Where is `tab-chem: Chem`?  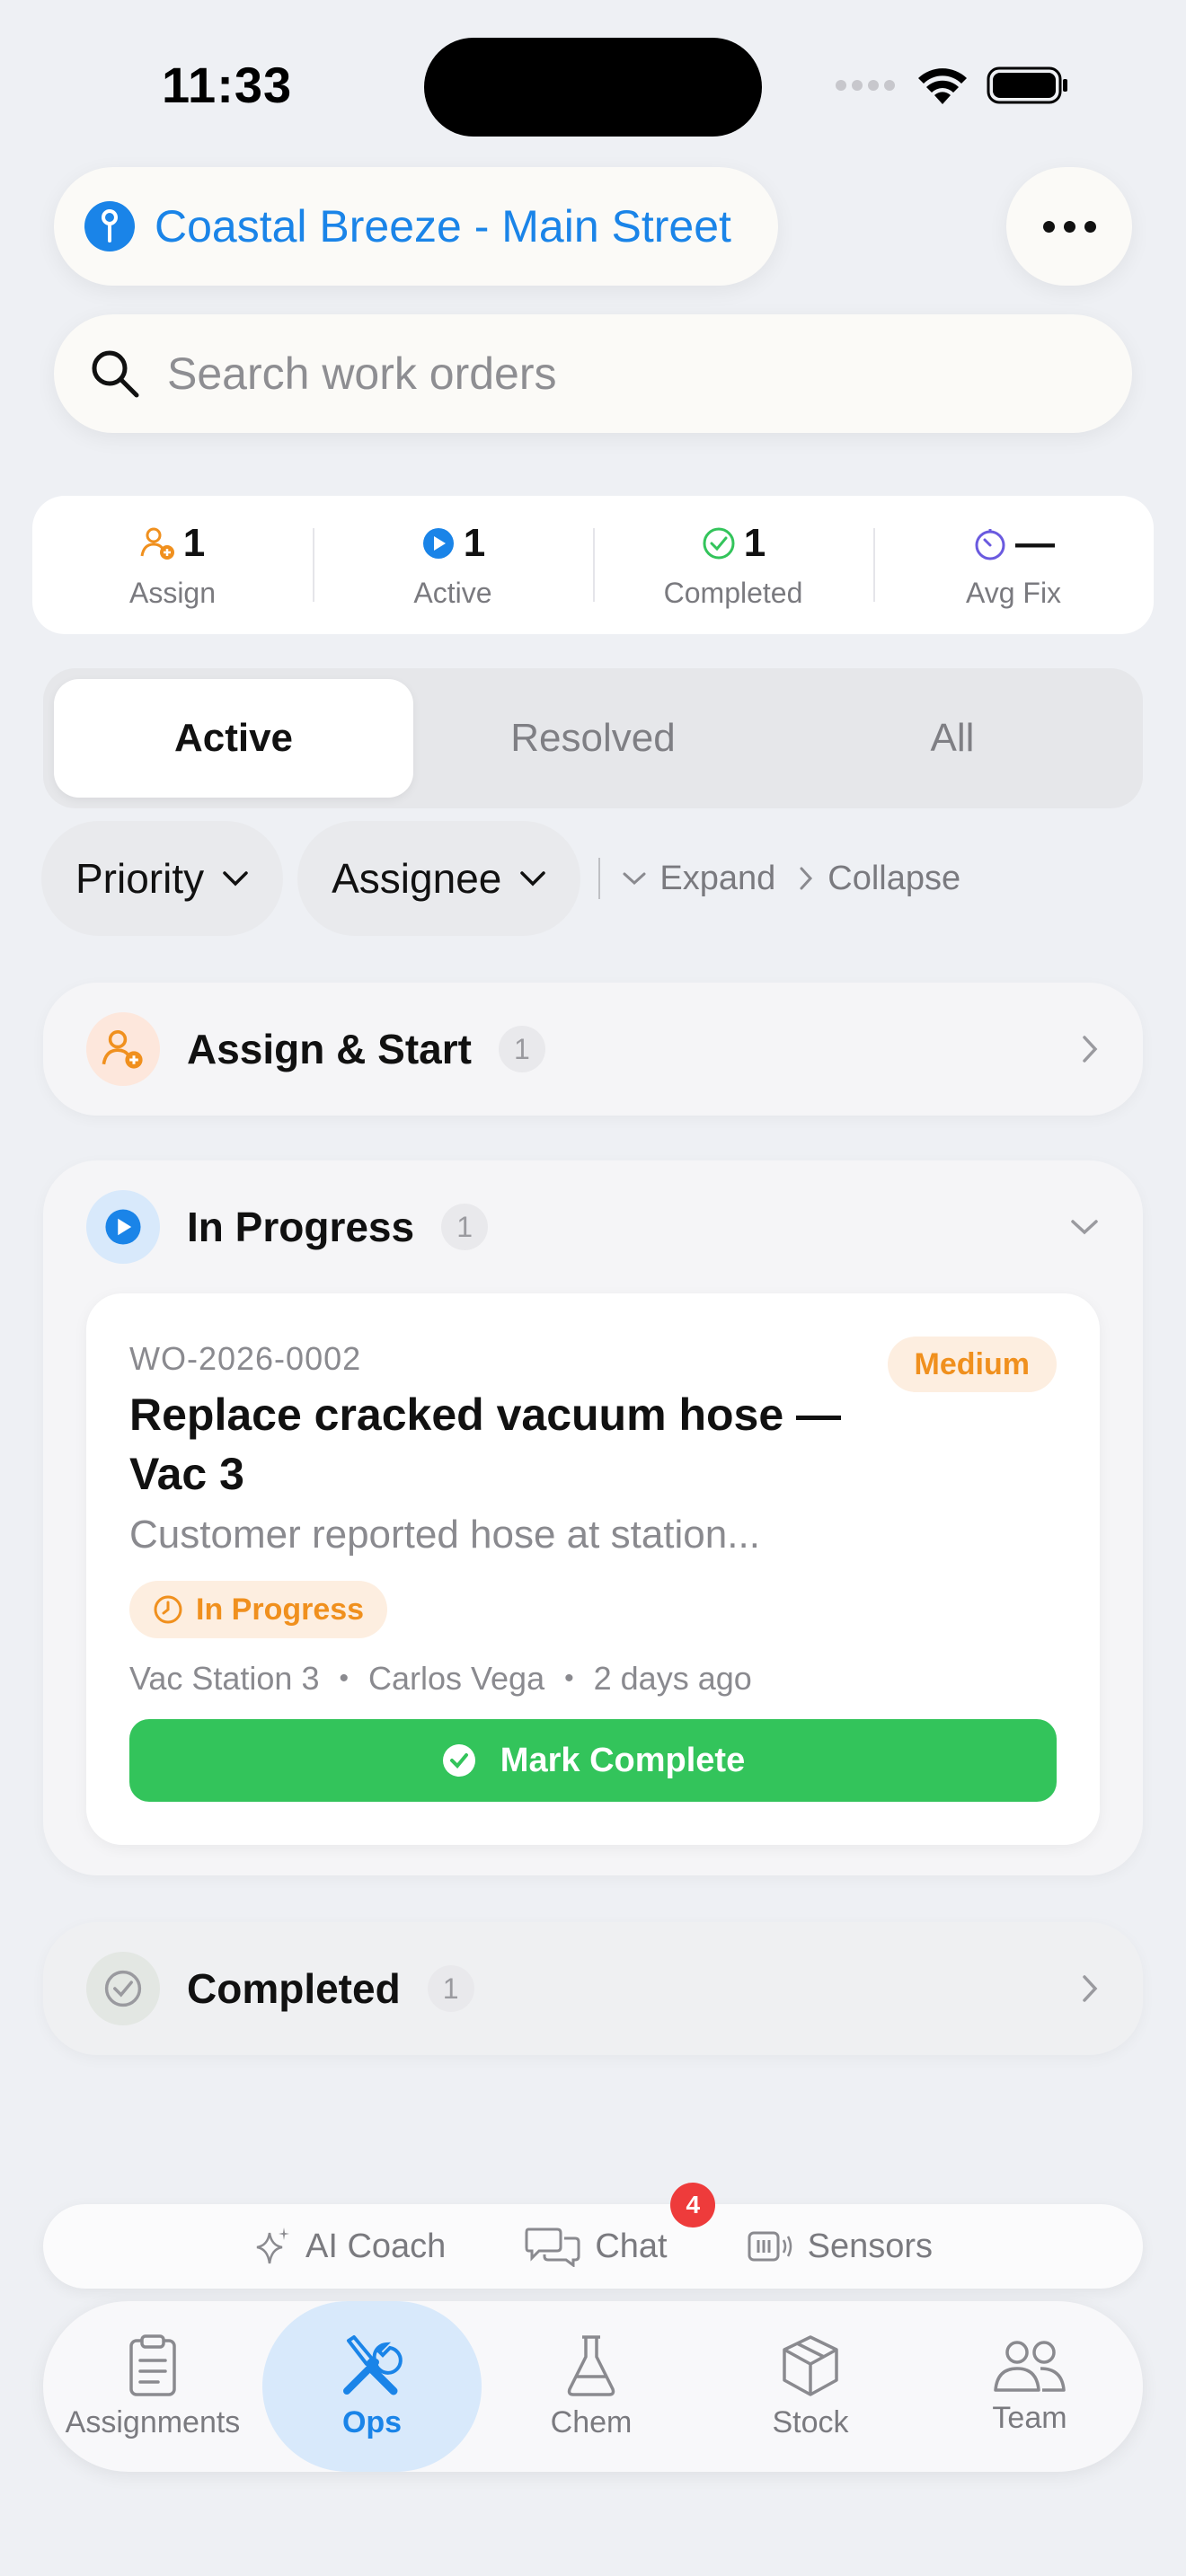 tab-chem: Chem is located at coordinates (591, 2386).